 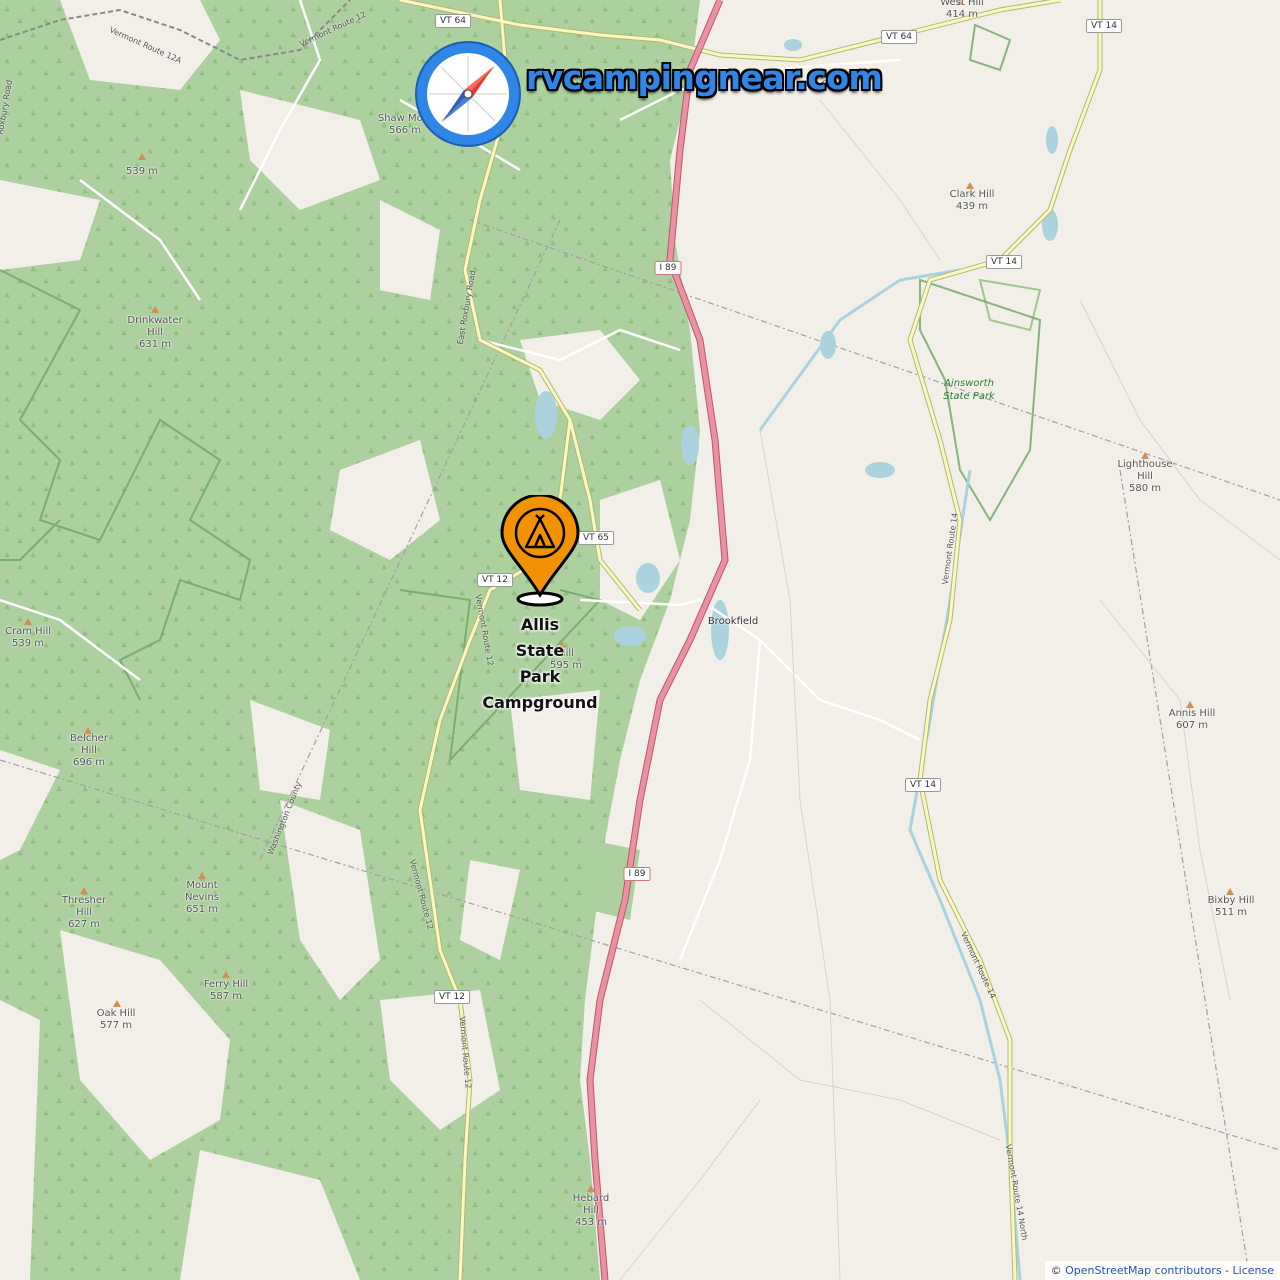 What do you see at coordinates (1145, 476) in the screenshot?
I see `peak-label: Lighthouse Hill 580 m` at bounding box center [1145, 476].